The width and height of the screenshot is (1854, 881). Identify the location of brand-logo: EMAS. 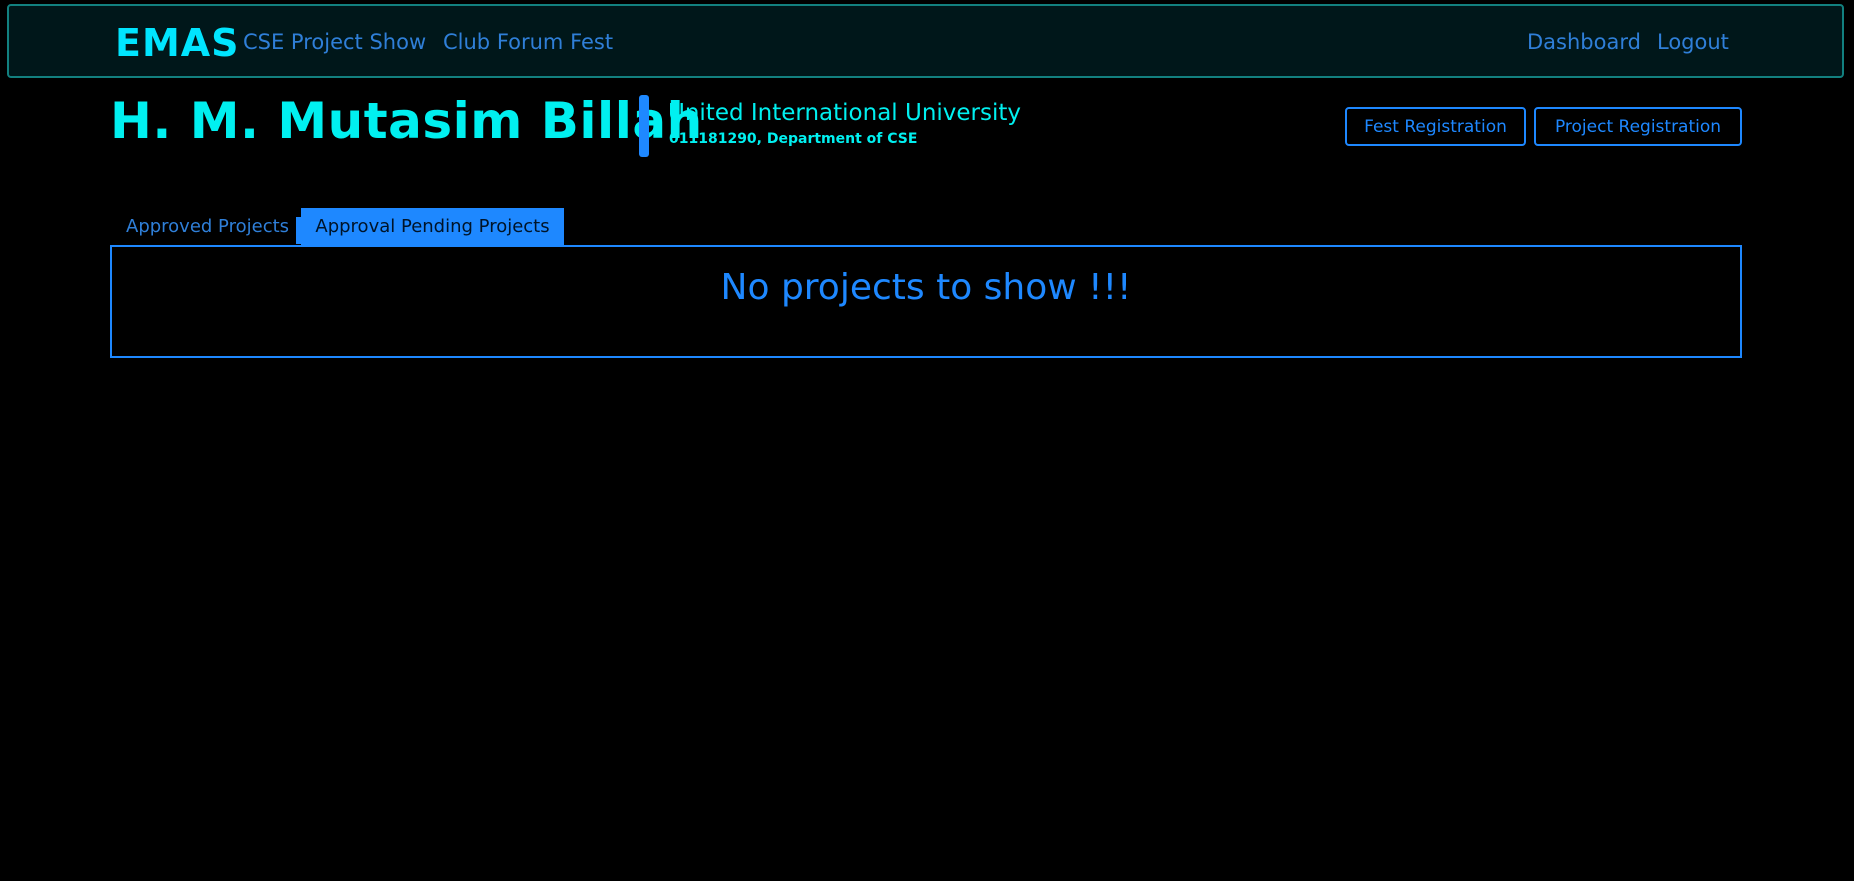
(177, 43).